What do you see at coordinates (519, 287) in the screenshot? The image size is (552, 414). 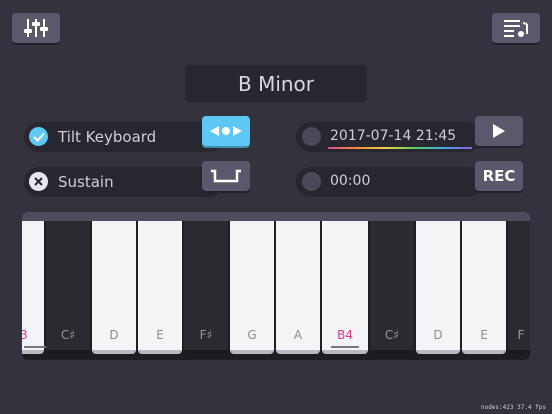 I see `black-key: F` at bounding box center [519, 287].